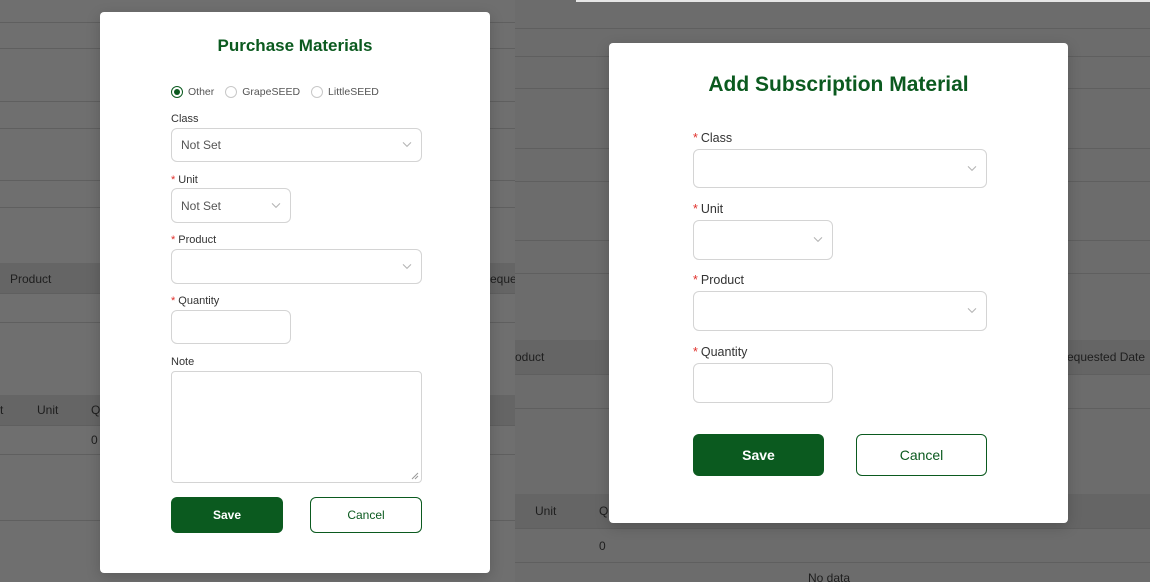 The image size is (1150, 582). I want to click on note-label-text: Note, so click(183, 362).